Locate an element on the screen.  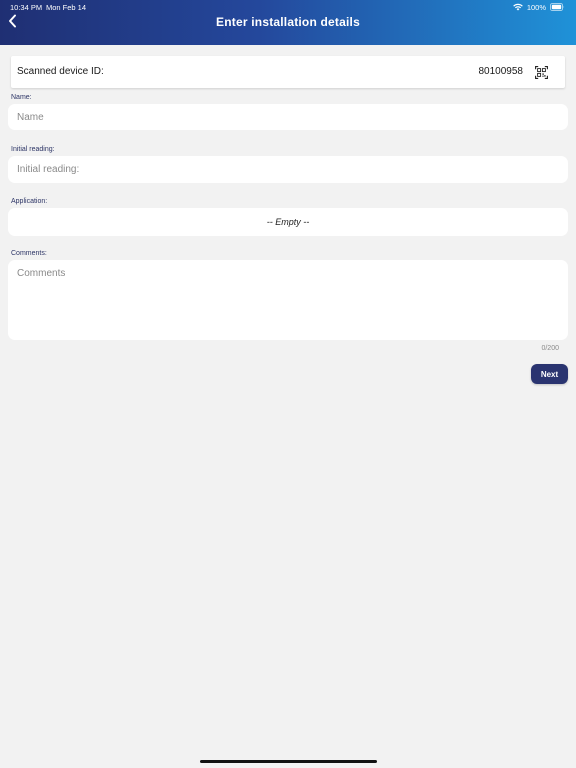
page-title: Enter installation details is located at coordinates (288, 22).